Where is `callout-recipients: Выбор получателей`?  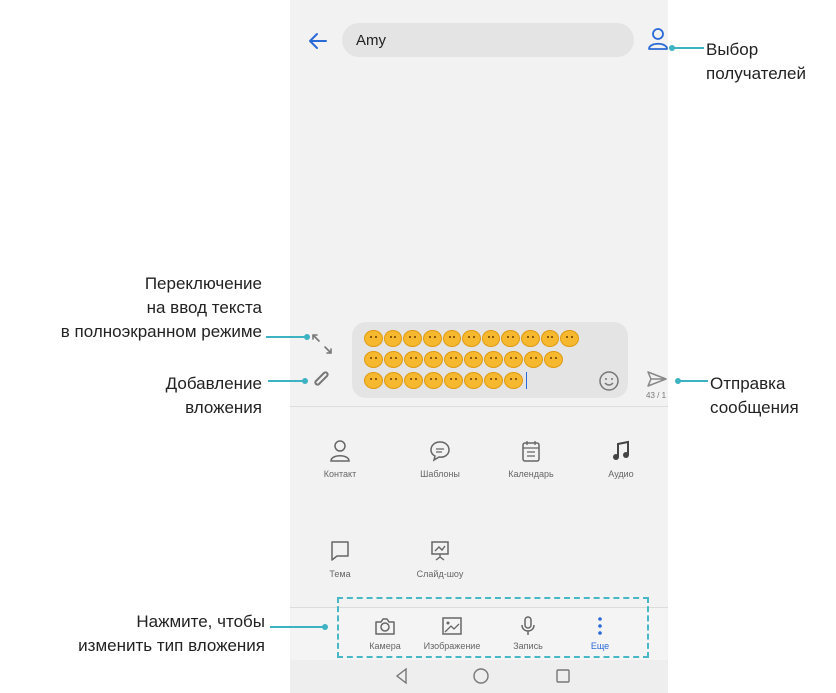
callout-recipients: Выбор получателей is located at coordinates (756, 61).